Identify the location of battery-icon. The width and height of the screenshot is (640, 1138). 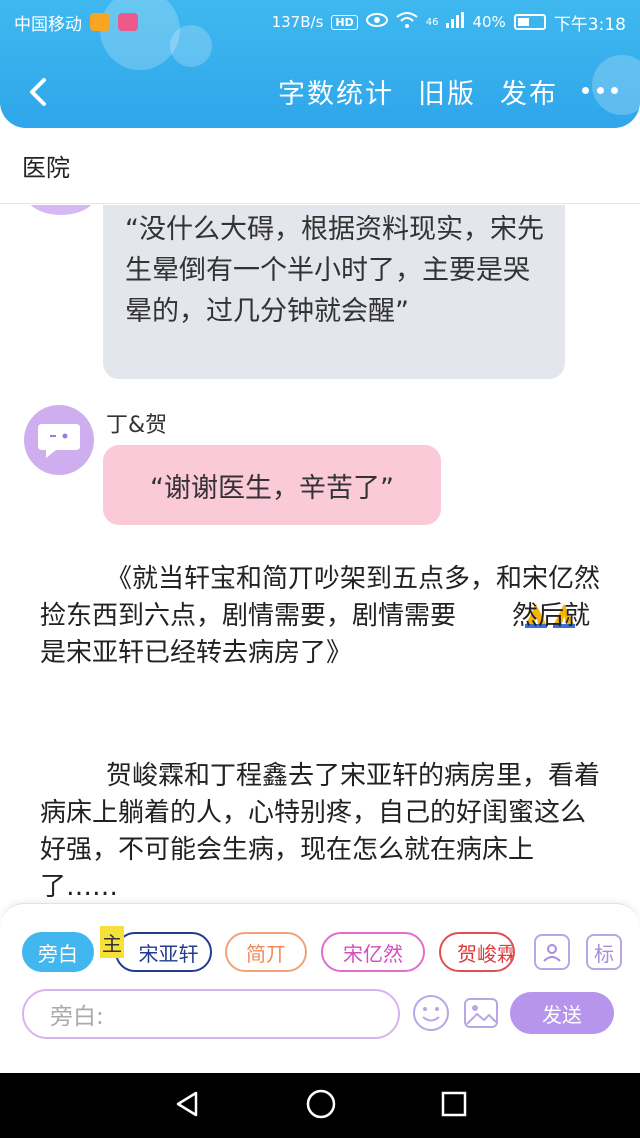
(529, 22).